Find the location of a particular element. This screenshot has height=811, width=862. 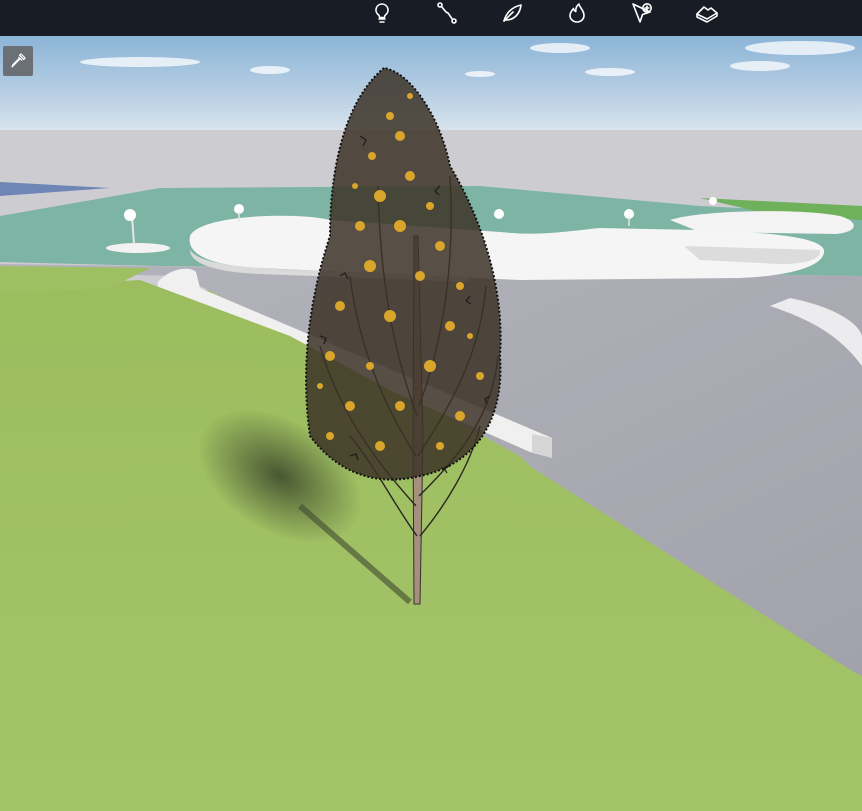

path-nodes-icon is located at coordinates (447, 13).